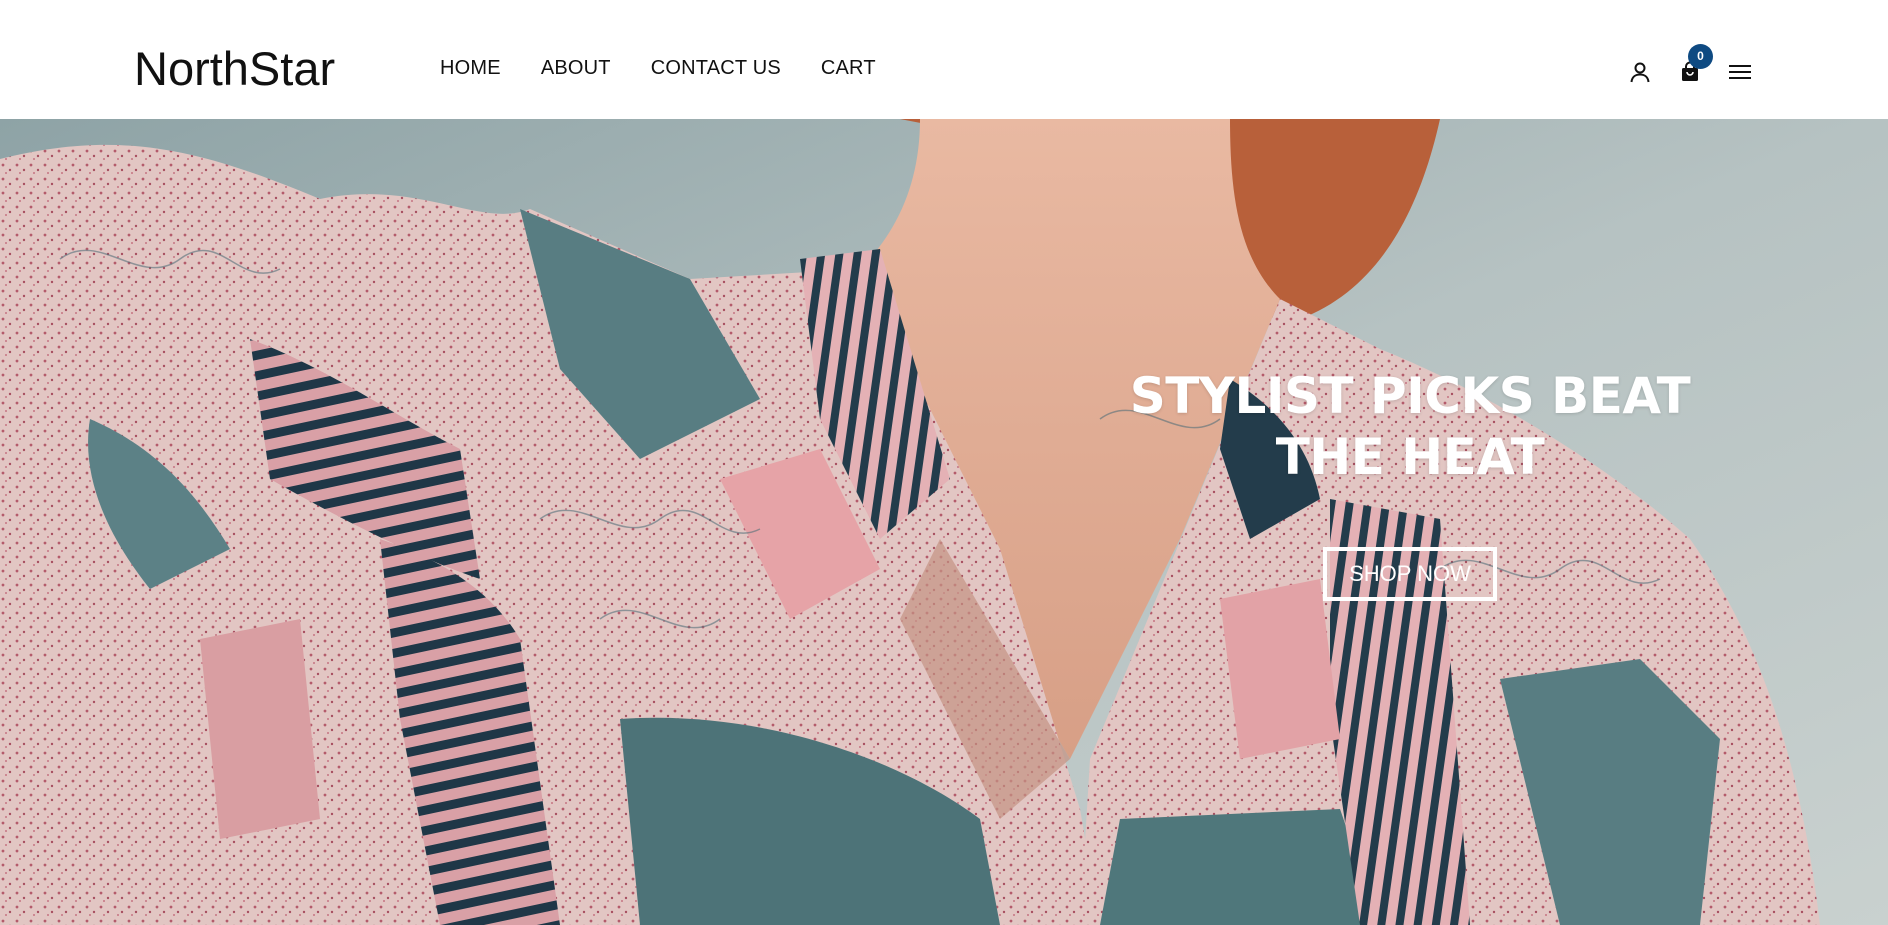 This screenshot has width=1888, height=925. I want to click on menu-button, so click(1740, 72).